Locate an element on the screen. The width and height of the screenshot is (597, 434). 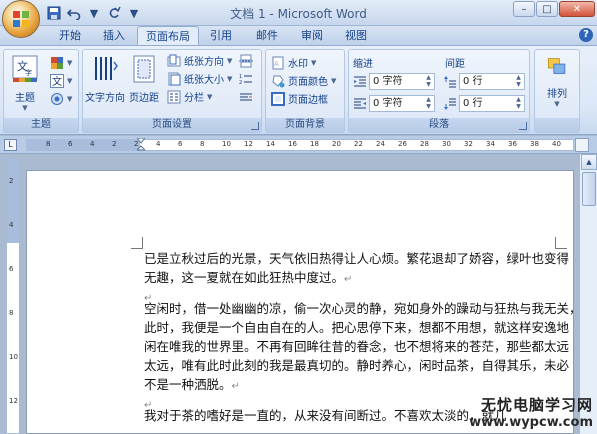
arrange-label: 排列 is located at coordinates (557, 94).